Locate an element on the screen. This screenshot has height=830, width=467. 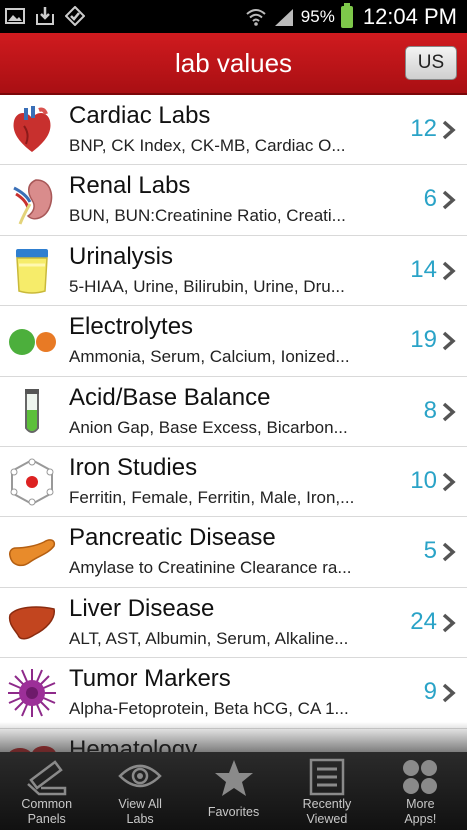
tab-label: View All Labs is located at coordinates (140, 811).